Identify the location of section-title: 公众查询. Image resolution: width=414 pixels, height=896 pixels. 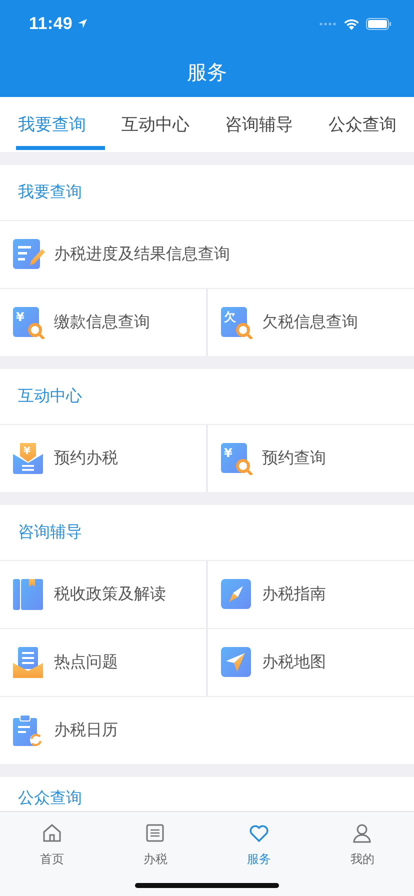
(50, 798).